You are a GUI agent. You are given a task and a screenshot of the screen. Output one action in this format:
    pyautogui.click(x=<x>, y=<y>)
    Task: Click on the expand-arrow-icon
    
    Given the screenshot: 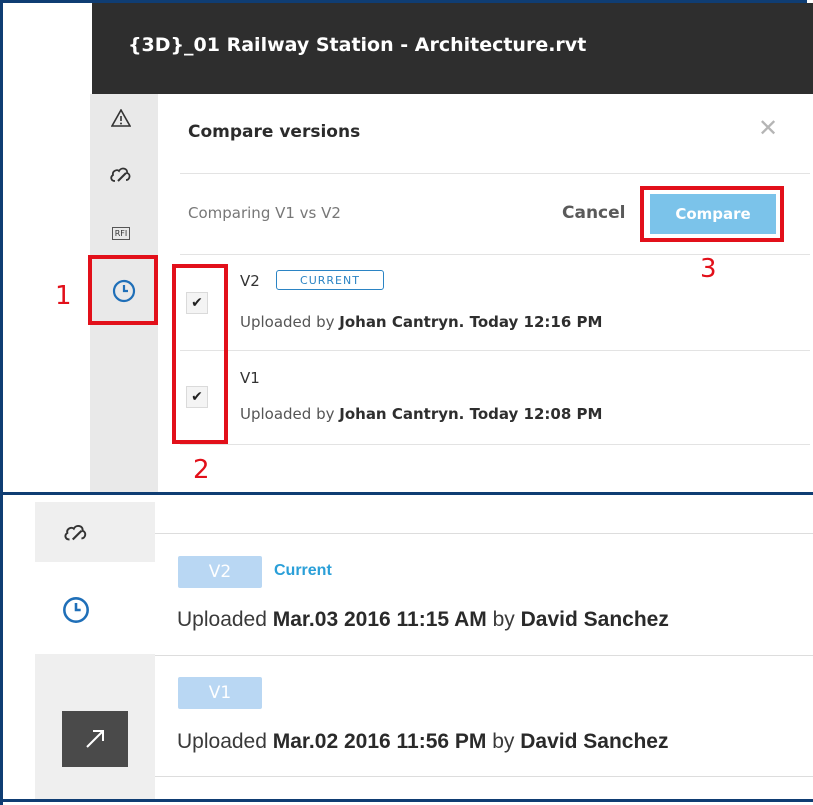 What is the action you would take?
    pyautogui.click(x=95, y=739)
    